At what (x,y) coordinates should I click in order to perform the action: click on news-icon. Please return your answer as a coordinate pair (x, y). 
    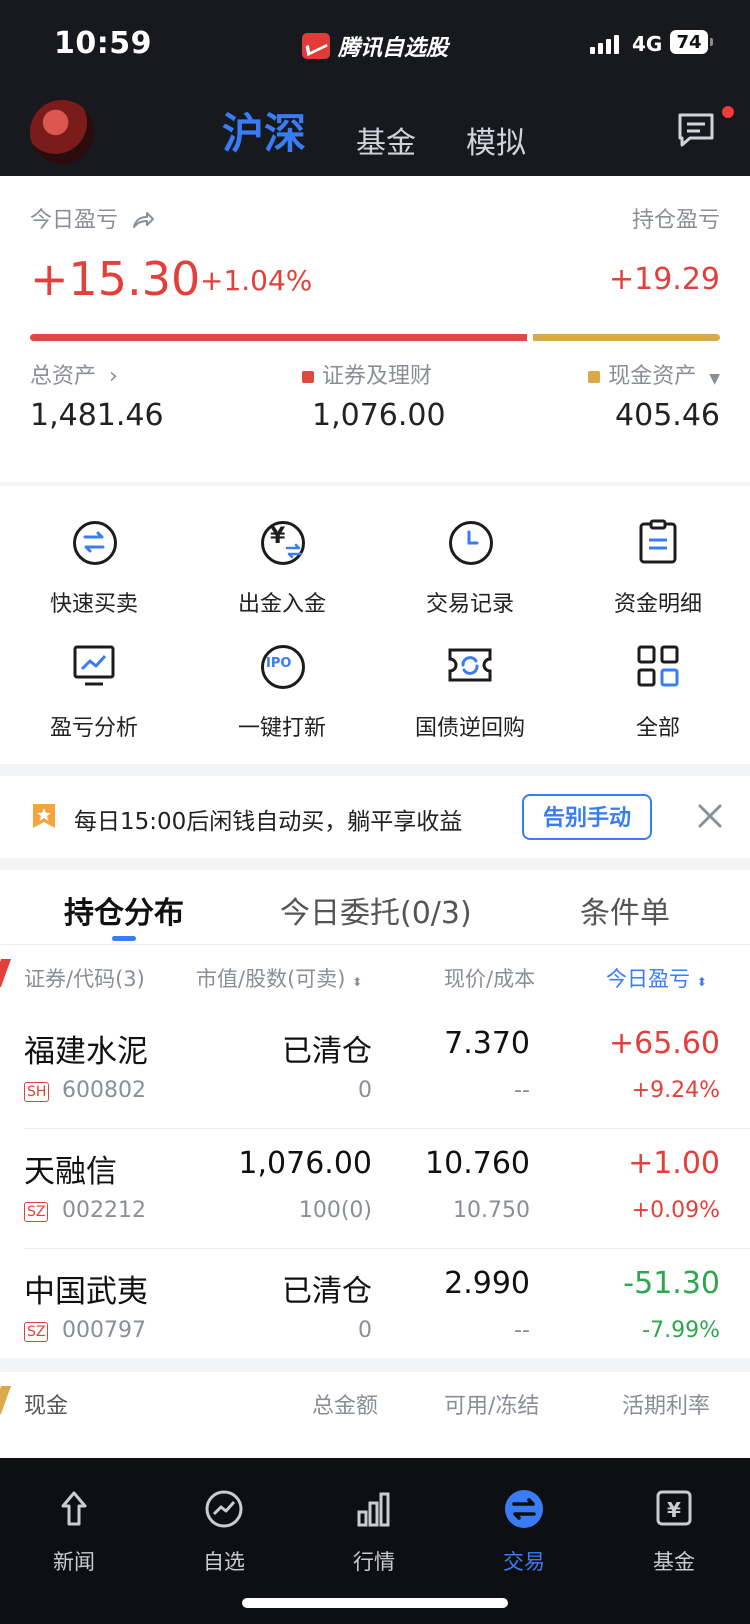
    Looking at the image, I should click on (74, 1508).